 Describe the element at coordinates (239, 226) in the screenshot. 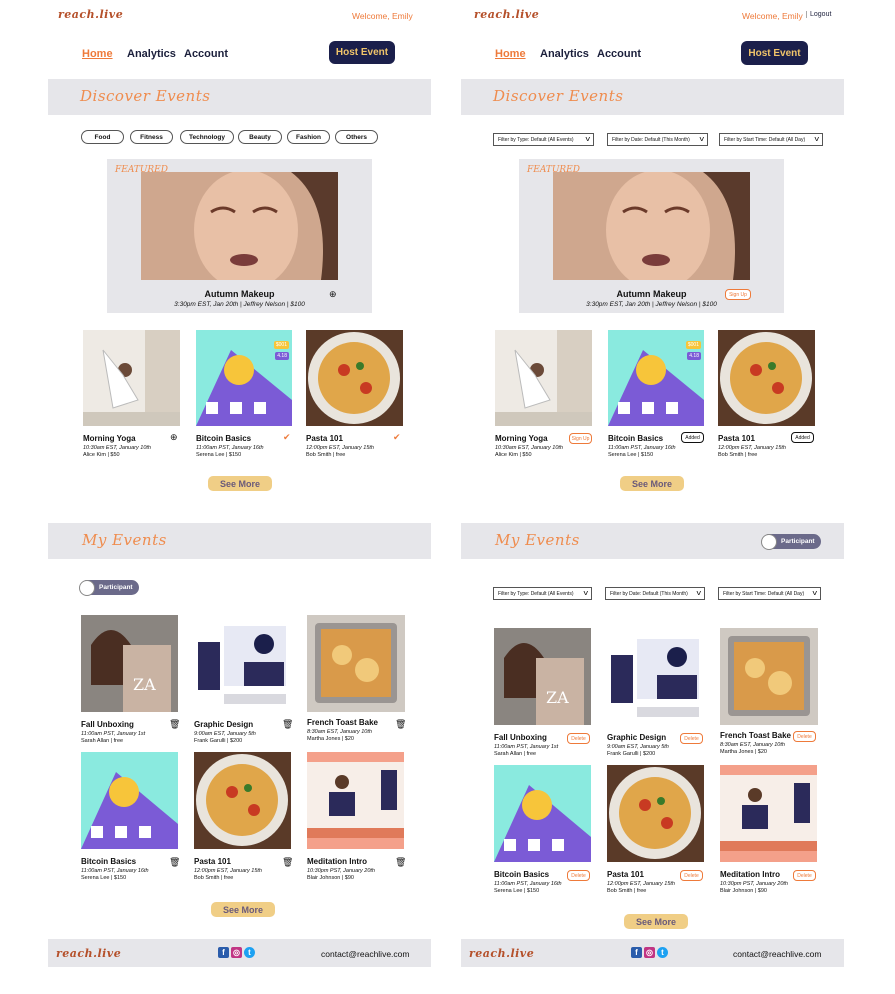

I see `featured-image` at that location.